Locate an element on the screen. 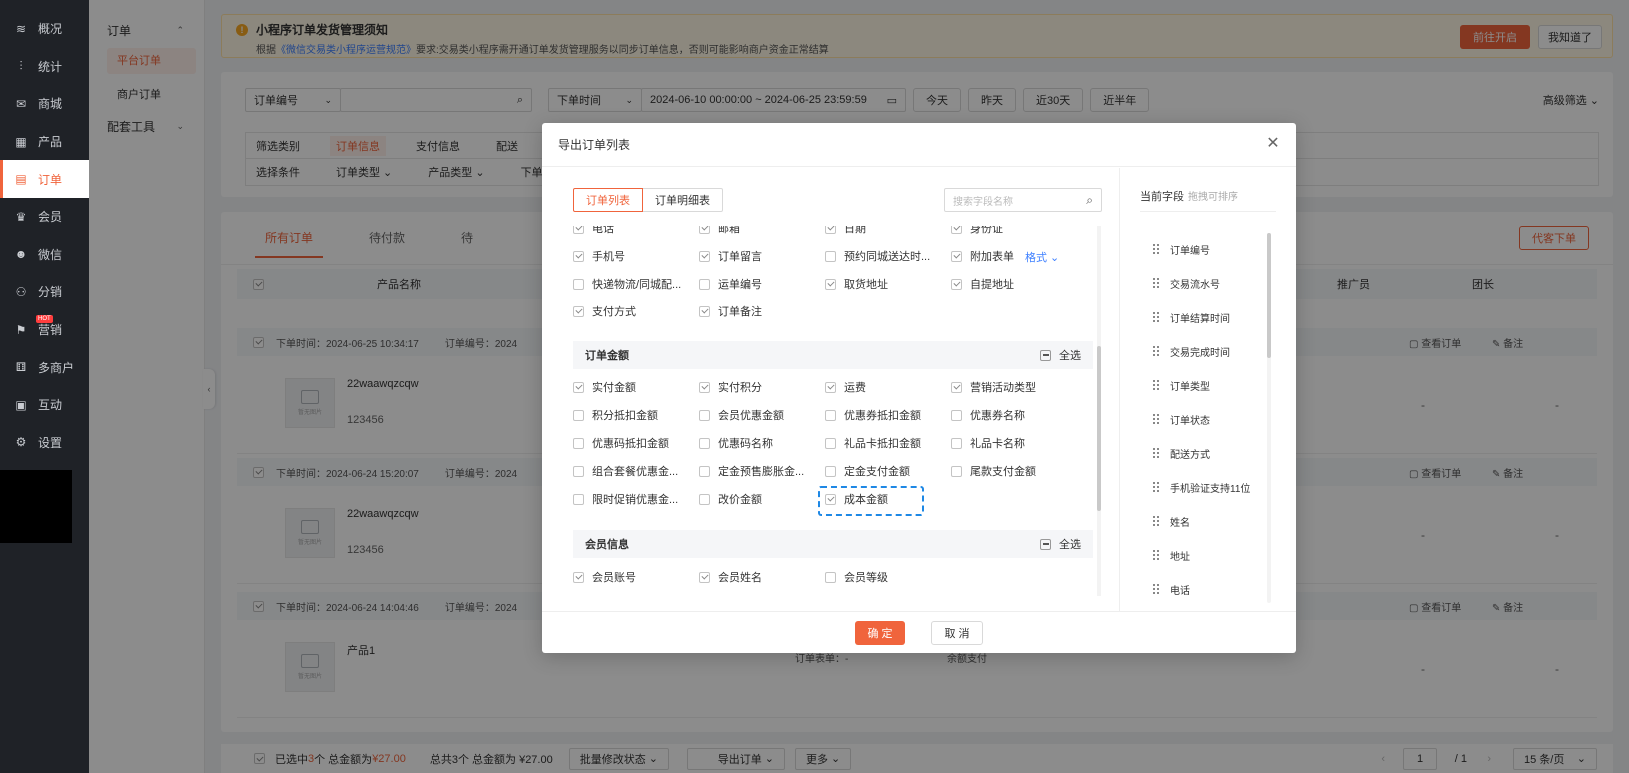 The width and height of the screenshot is (1629, 773). field-option: 会员姓名 is located at coordinates (730, 577).